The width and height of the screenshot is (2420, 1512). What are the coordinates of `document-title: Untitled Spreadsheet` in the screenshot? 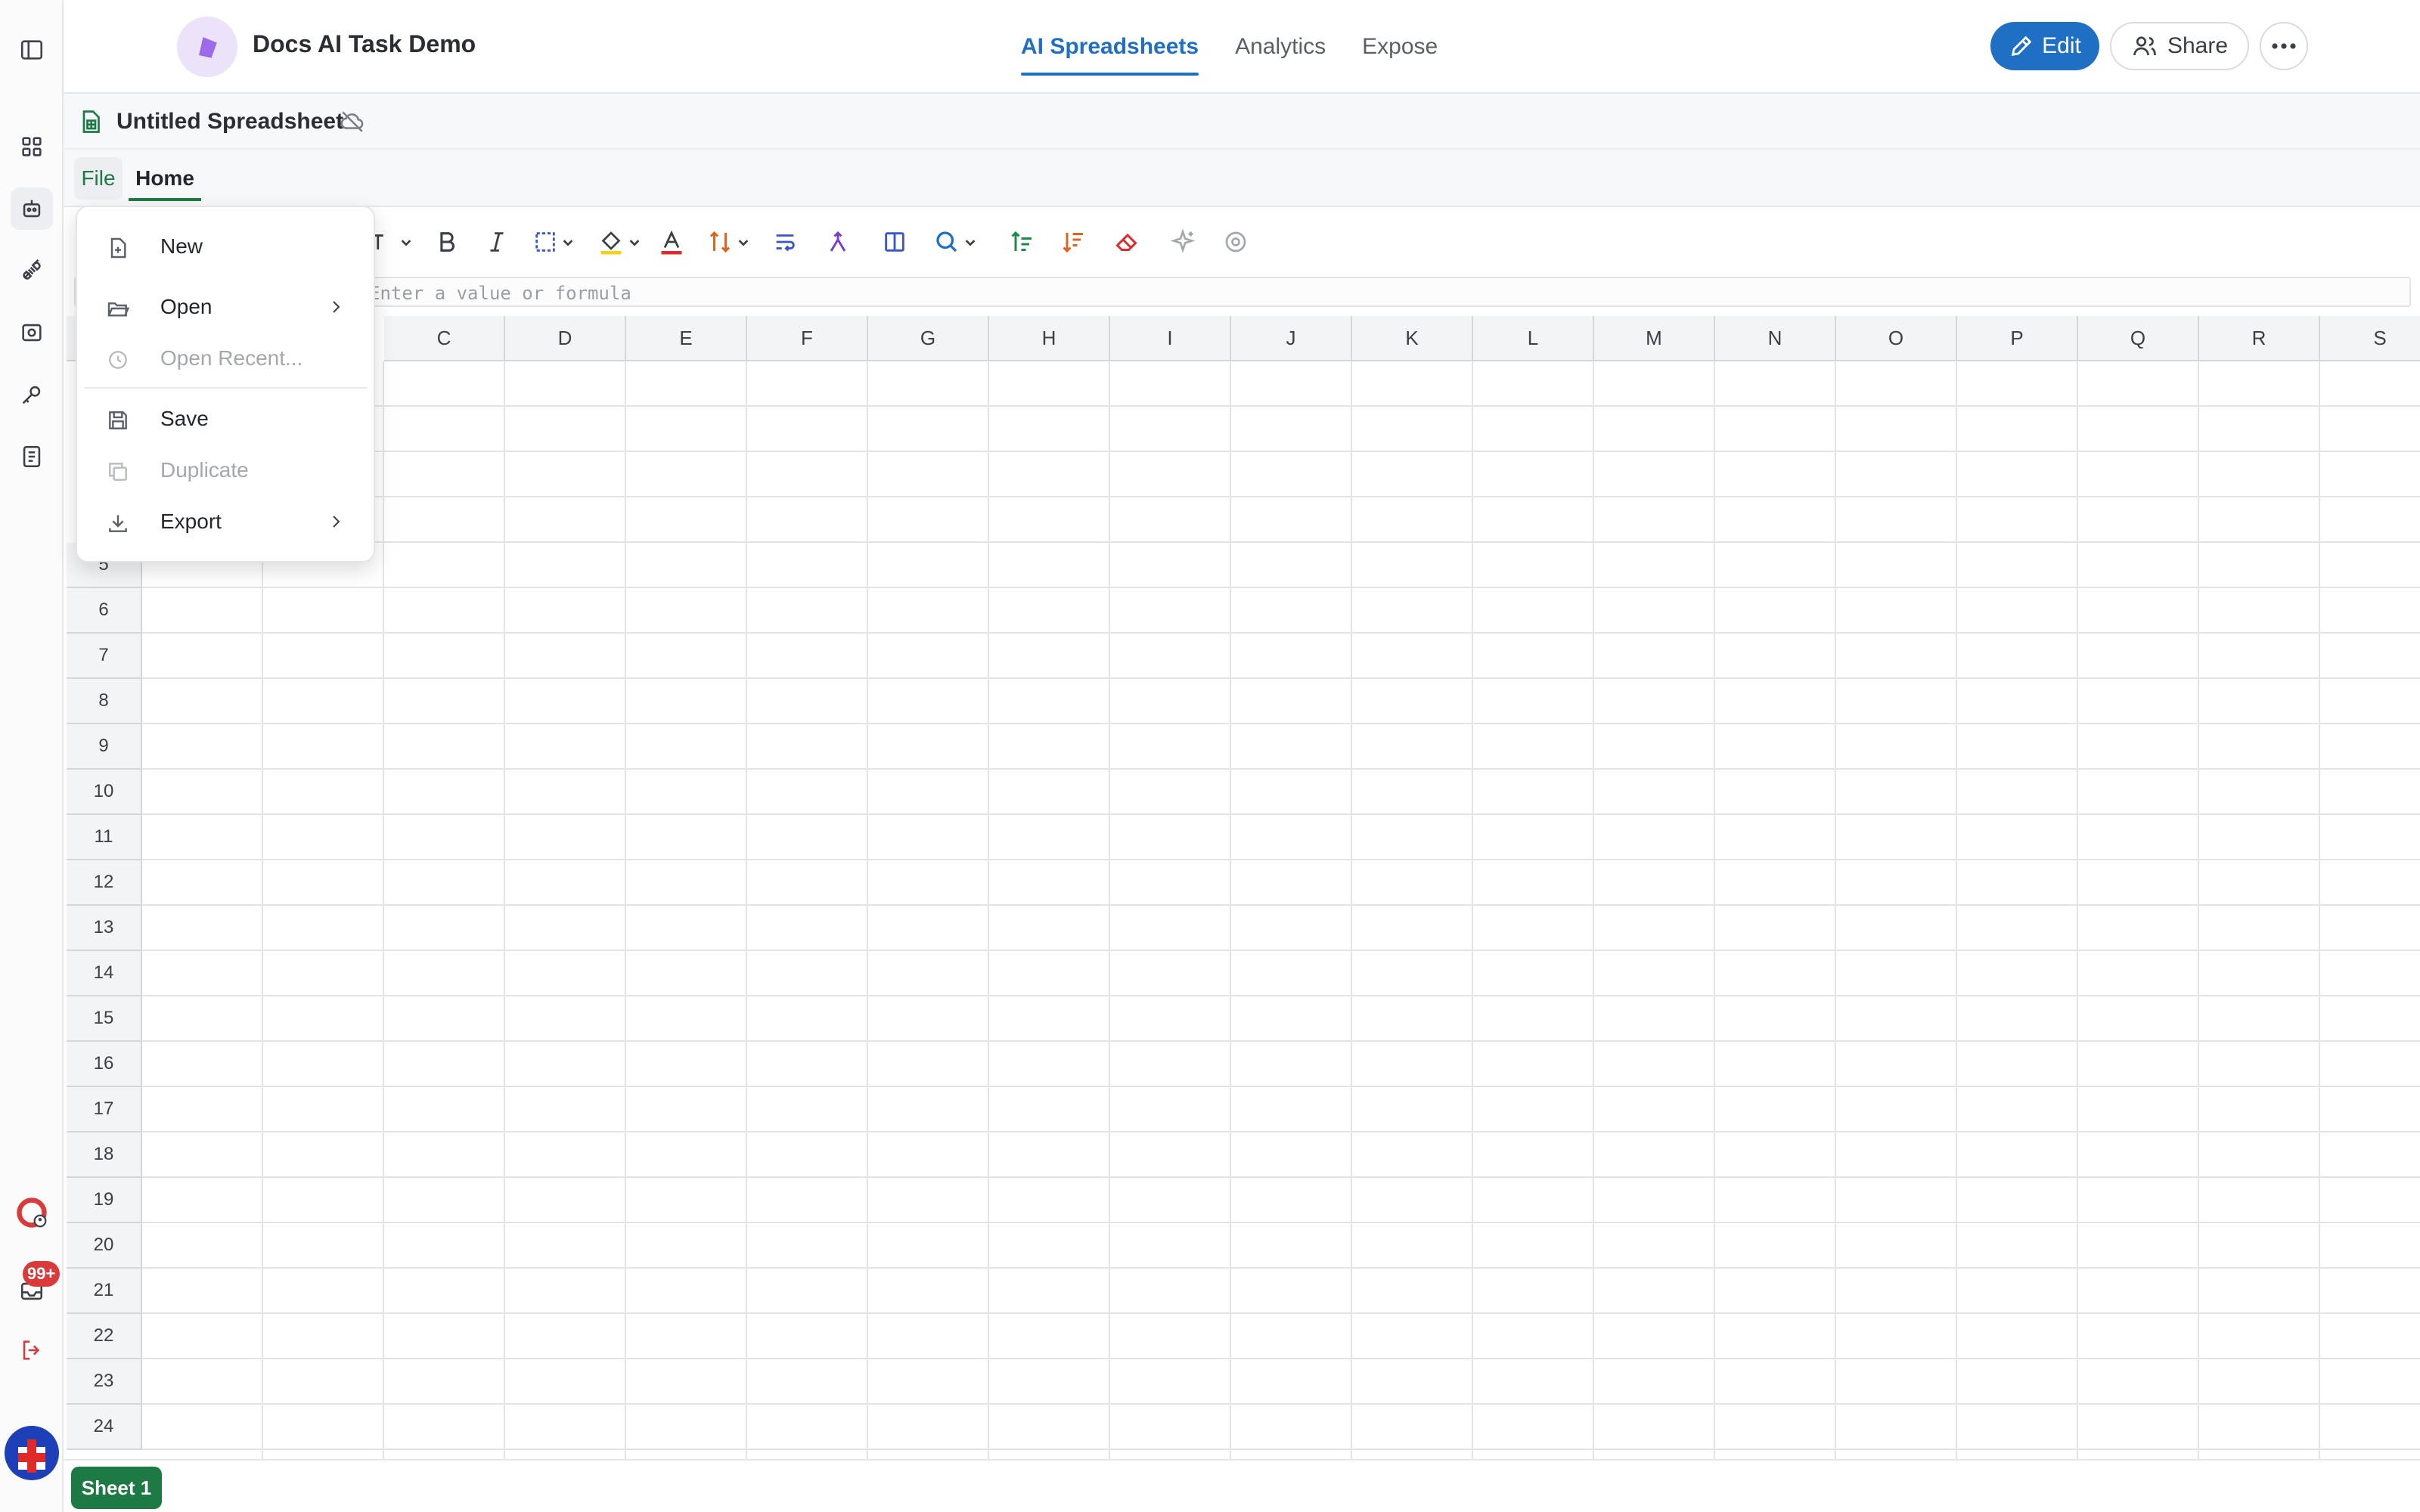 It's located at (229, 122).